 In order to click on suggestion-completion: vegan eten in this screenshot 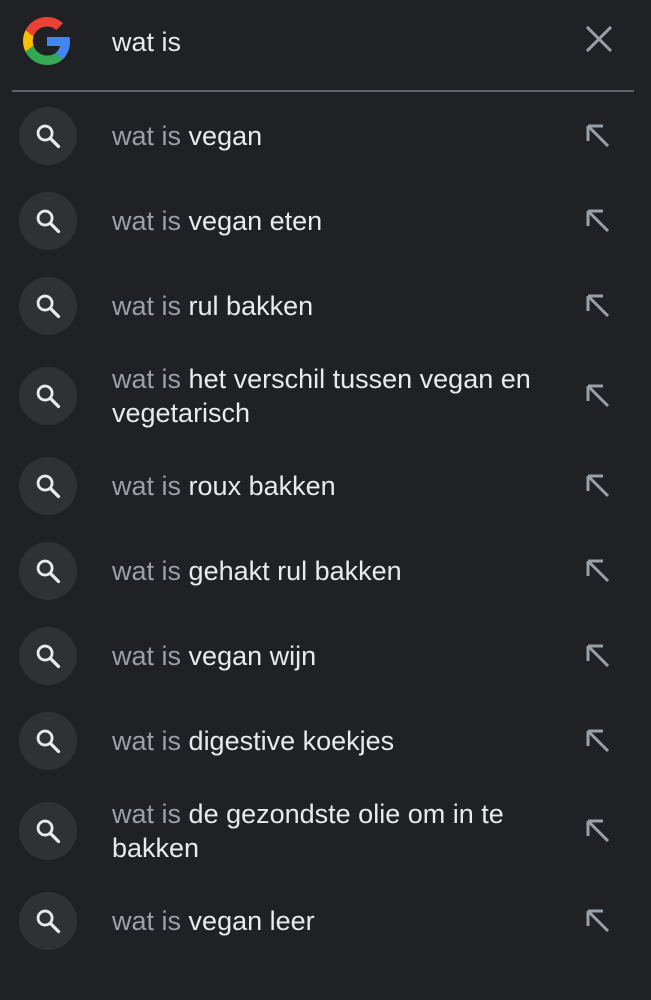, I will do `click(255, 220)`.